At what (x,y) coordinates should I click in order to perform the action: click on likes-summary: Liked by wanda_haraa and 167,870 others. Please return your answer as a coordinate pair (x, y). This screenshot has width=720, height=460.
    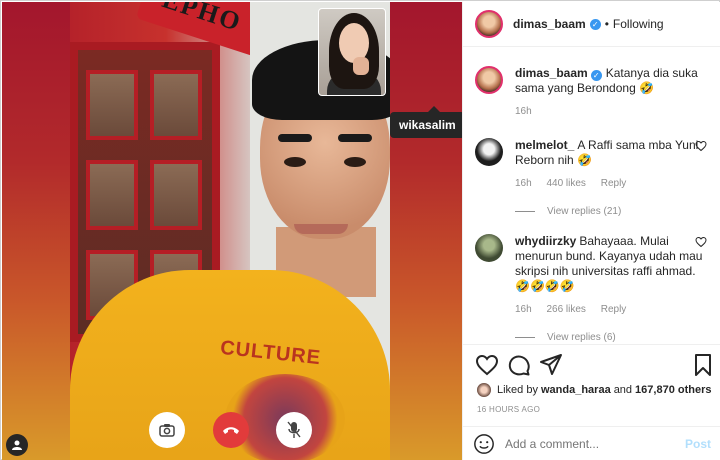
    Looking at the image, I should click on (595, 390).